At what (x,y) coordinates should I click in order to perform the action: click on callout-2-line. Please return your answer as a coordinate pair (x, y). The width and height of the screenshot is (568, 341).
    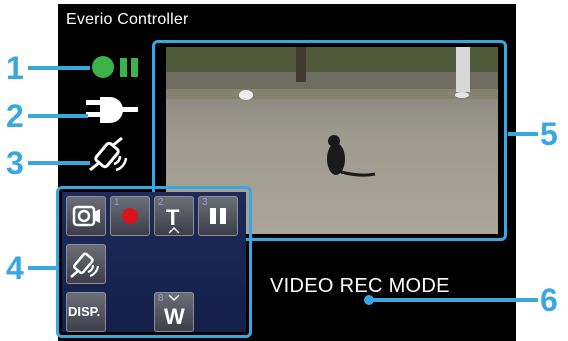
    Looking at the image, I should click on (58, 116).